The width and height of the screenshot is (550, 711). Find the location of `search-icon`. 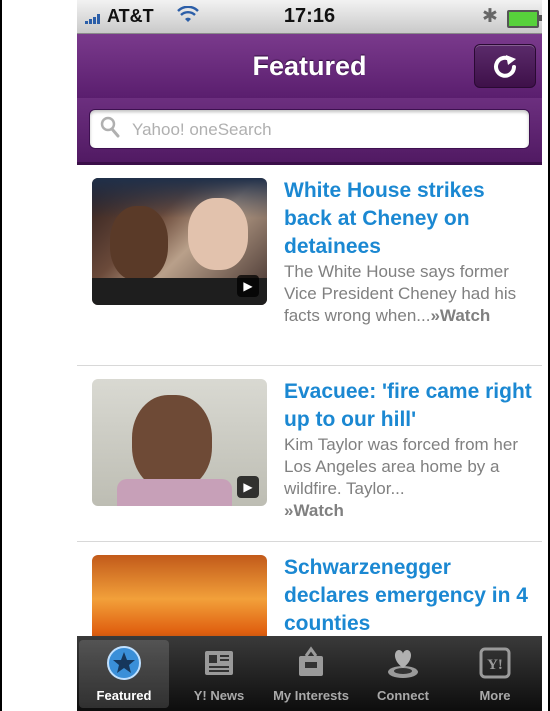

search-icon is located at coordinates (110, 130).